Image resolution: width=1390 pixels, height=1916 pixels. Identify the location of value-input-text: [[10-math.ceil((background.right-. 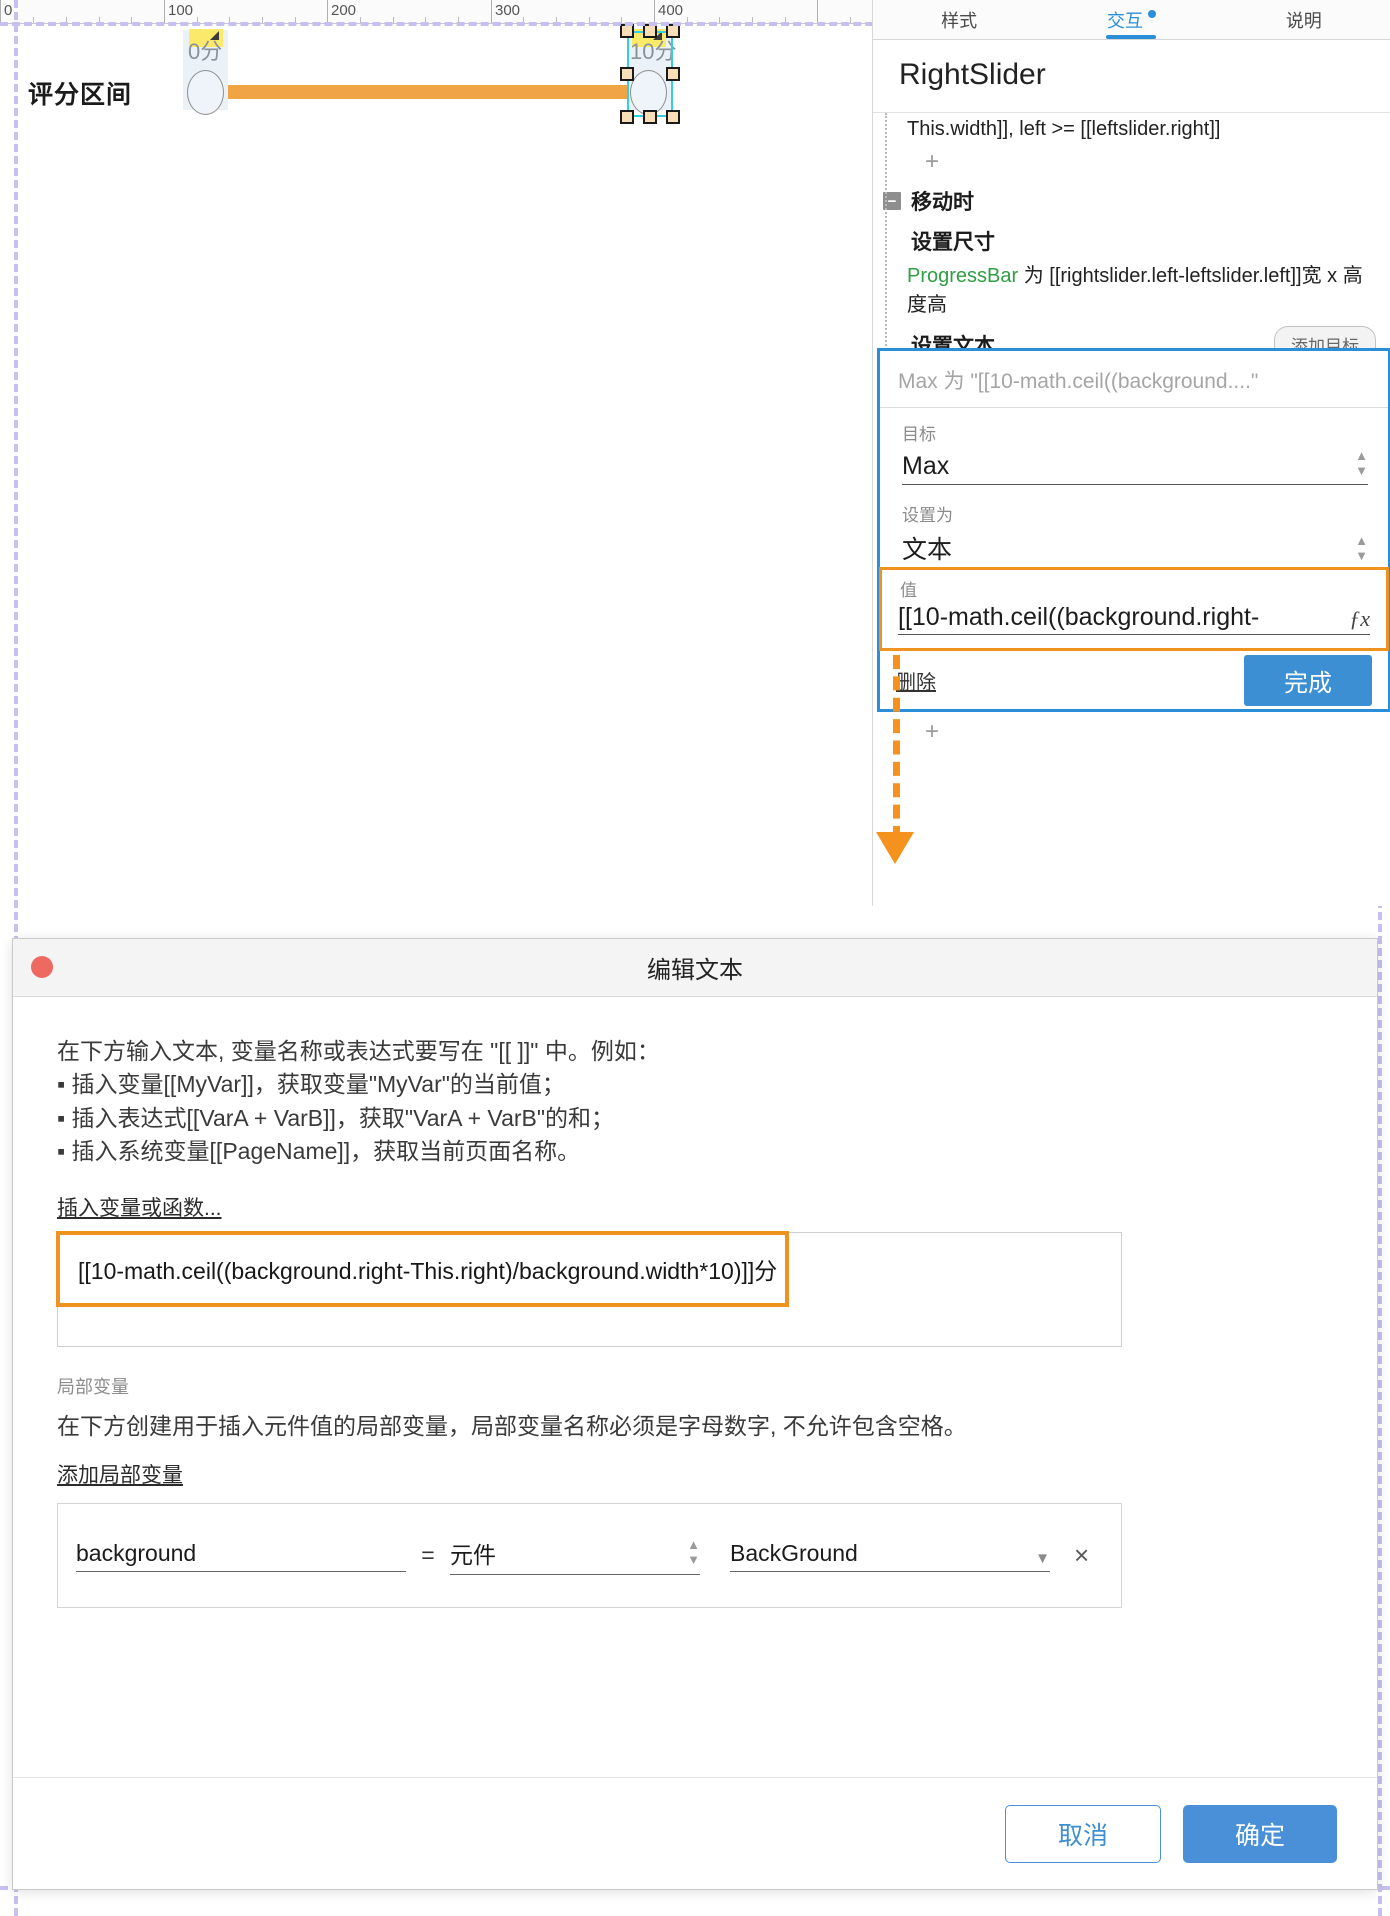
(1078, 617).